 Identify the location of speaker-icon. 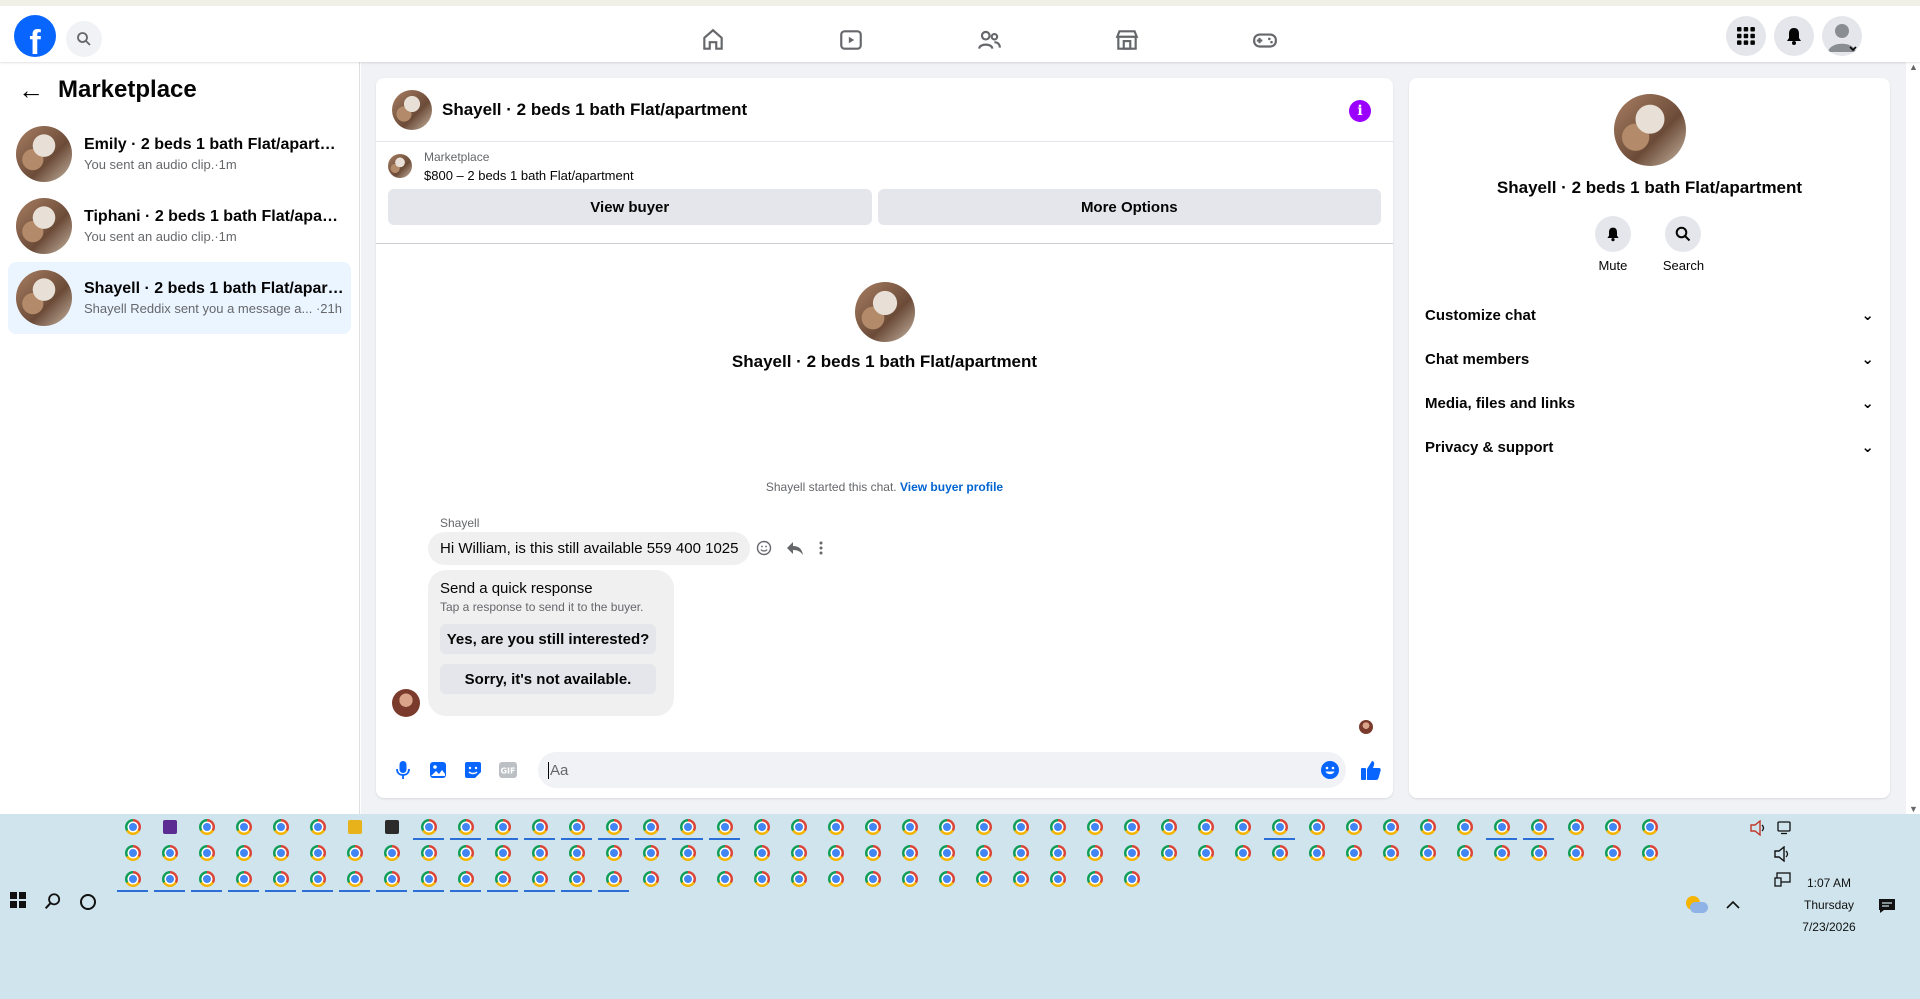
(1759, 828).